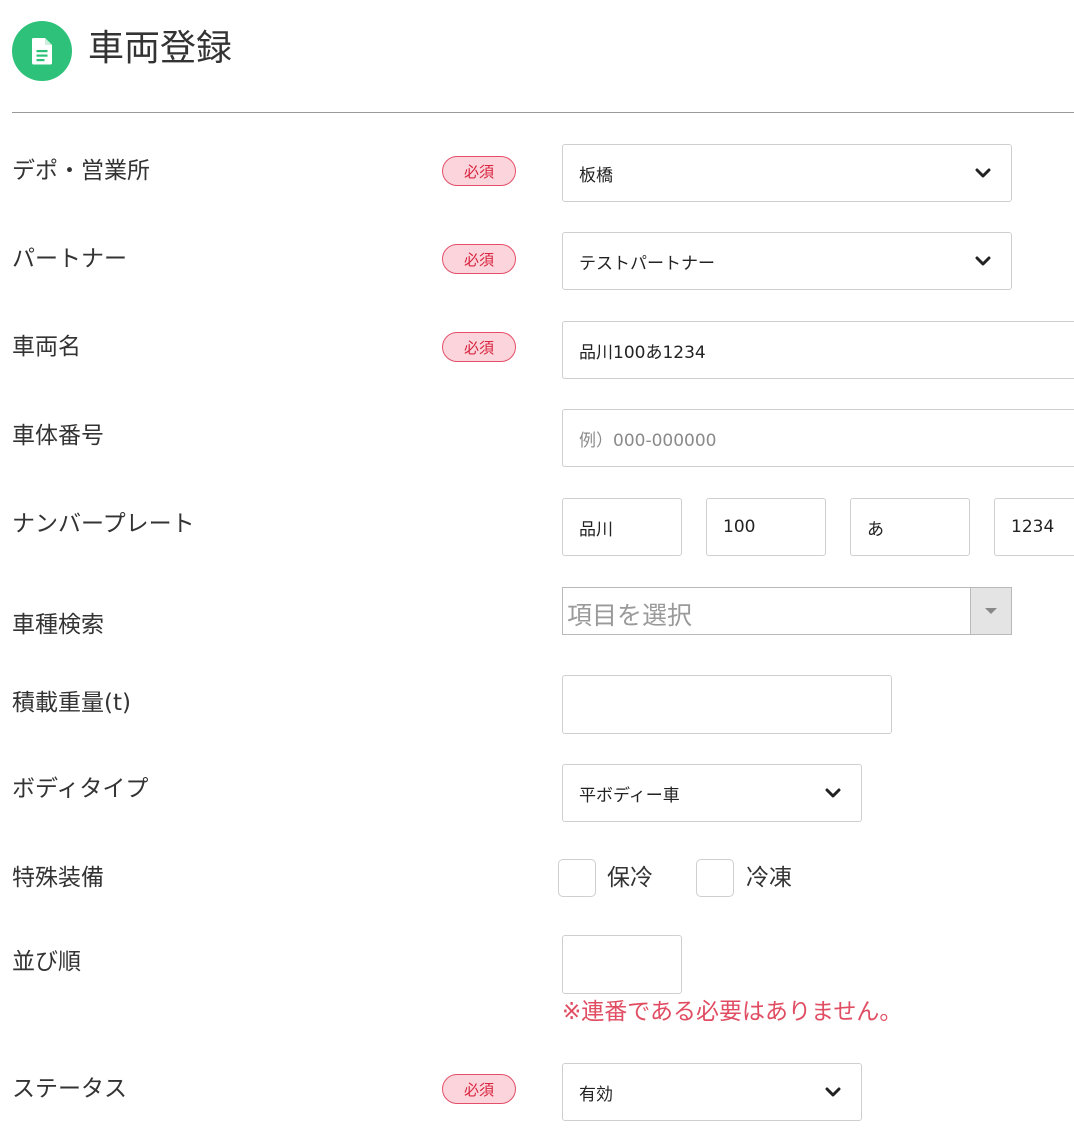  What do you see at coordinates (630, 615) in the screenshot?
I see `vehicle-type-search-placeholder: 項目を選択` at bounding box center [630, 615].